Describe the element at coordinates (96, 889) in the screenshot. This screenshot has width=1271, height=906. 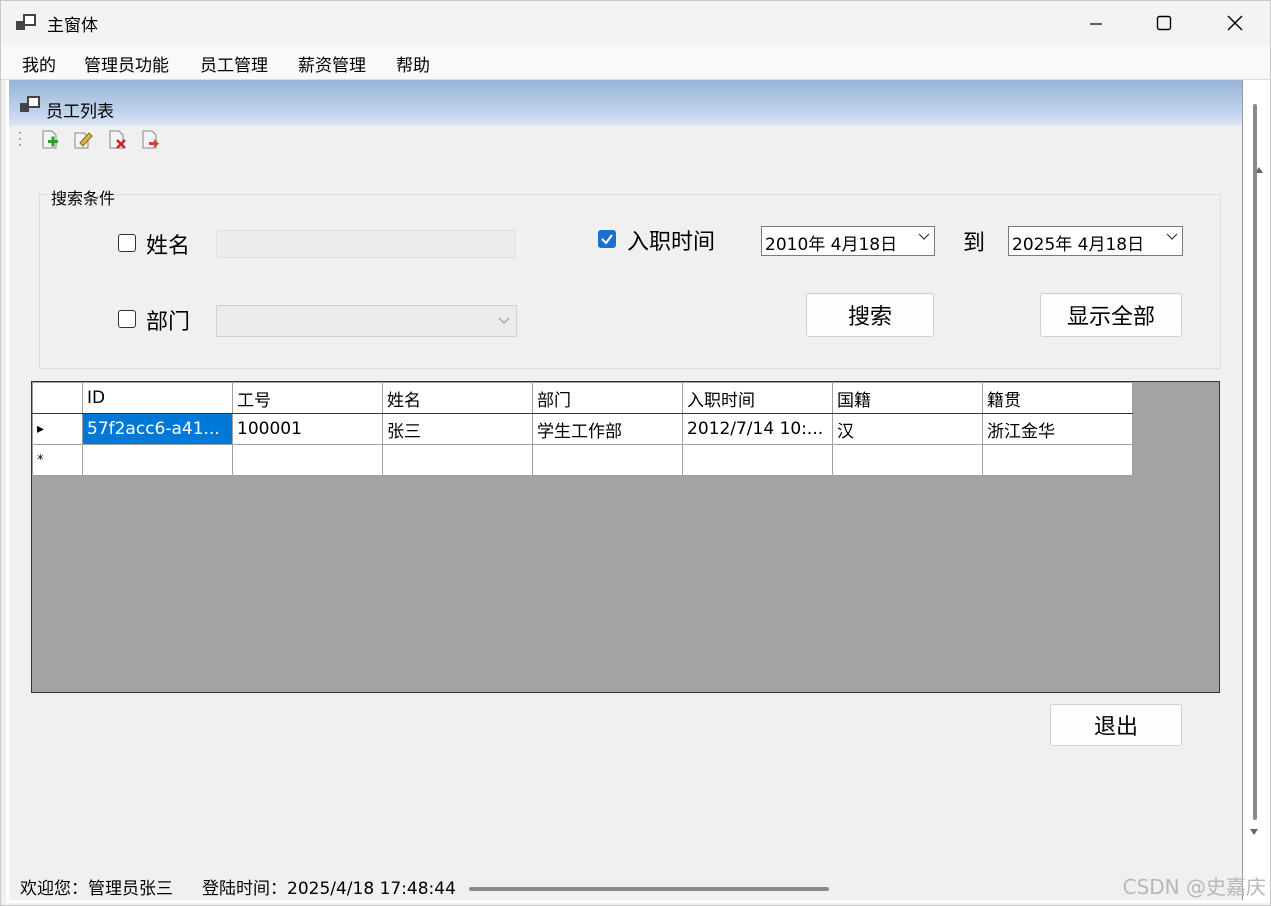
I see `status-welcome: 欢迎您：管理员张三` at that location.